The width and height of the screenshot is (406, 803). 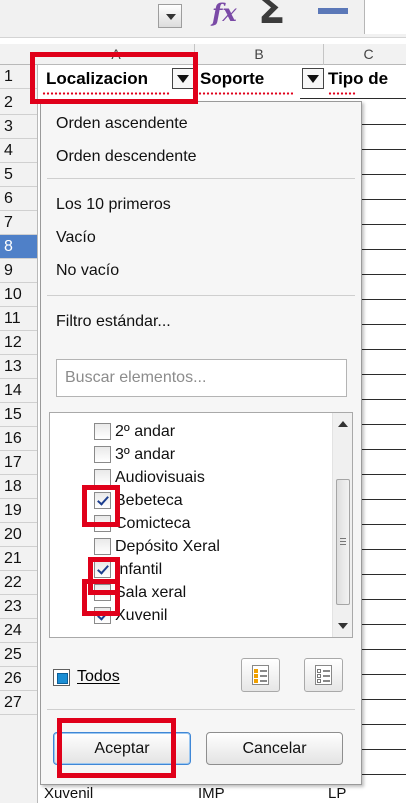 I want to click on row-header: 23, so click(x=18, y=607).